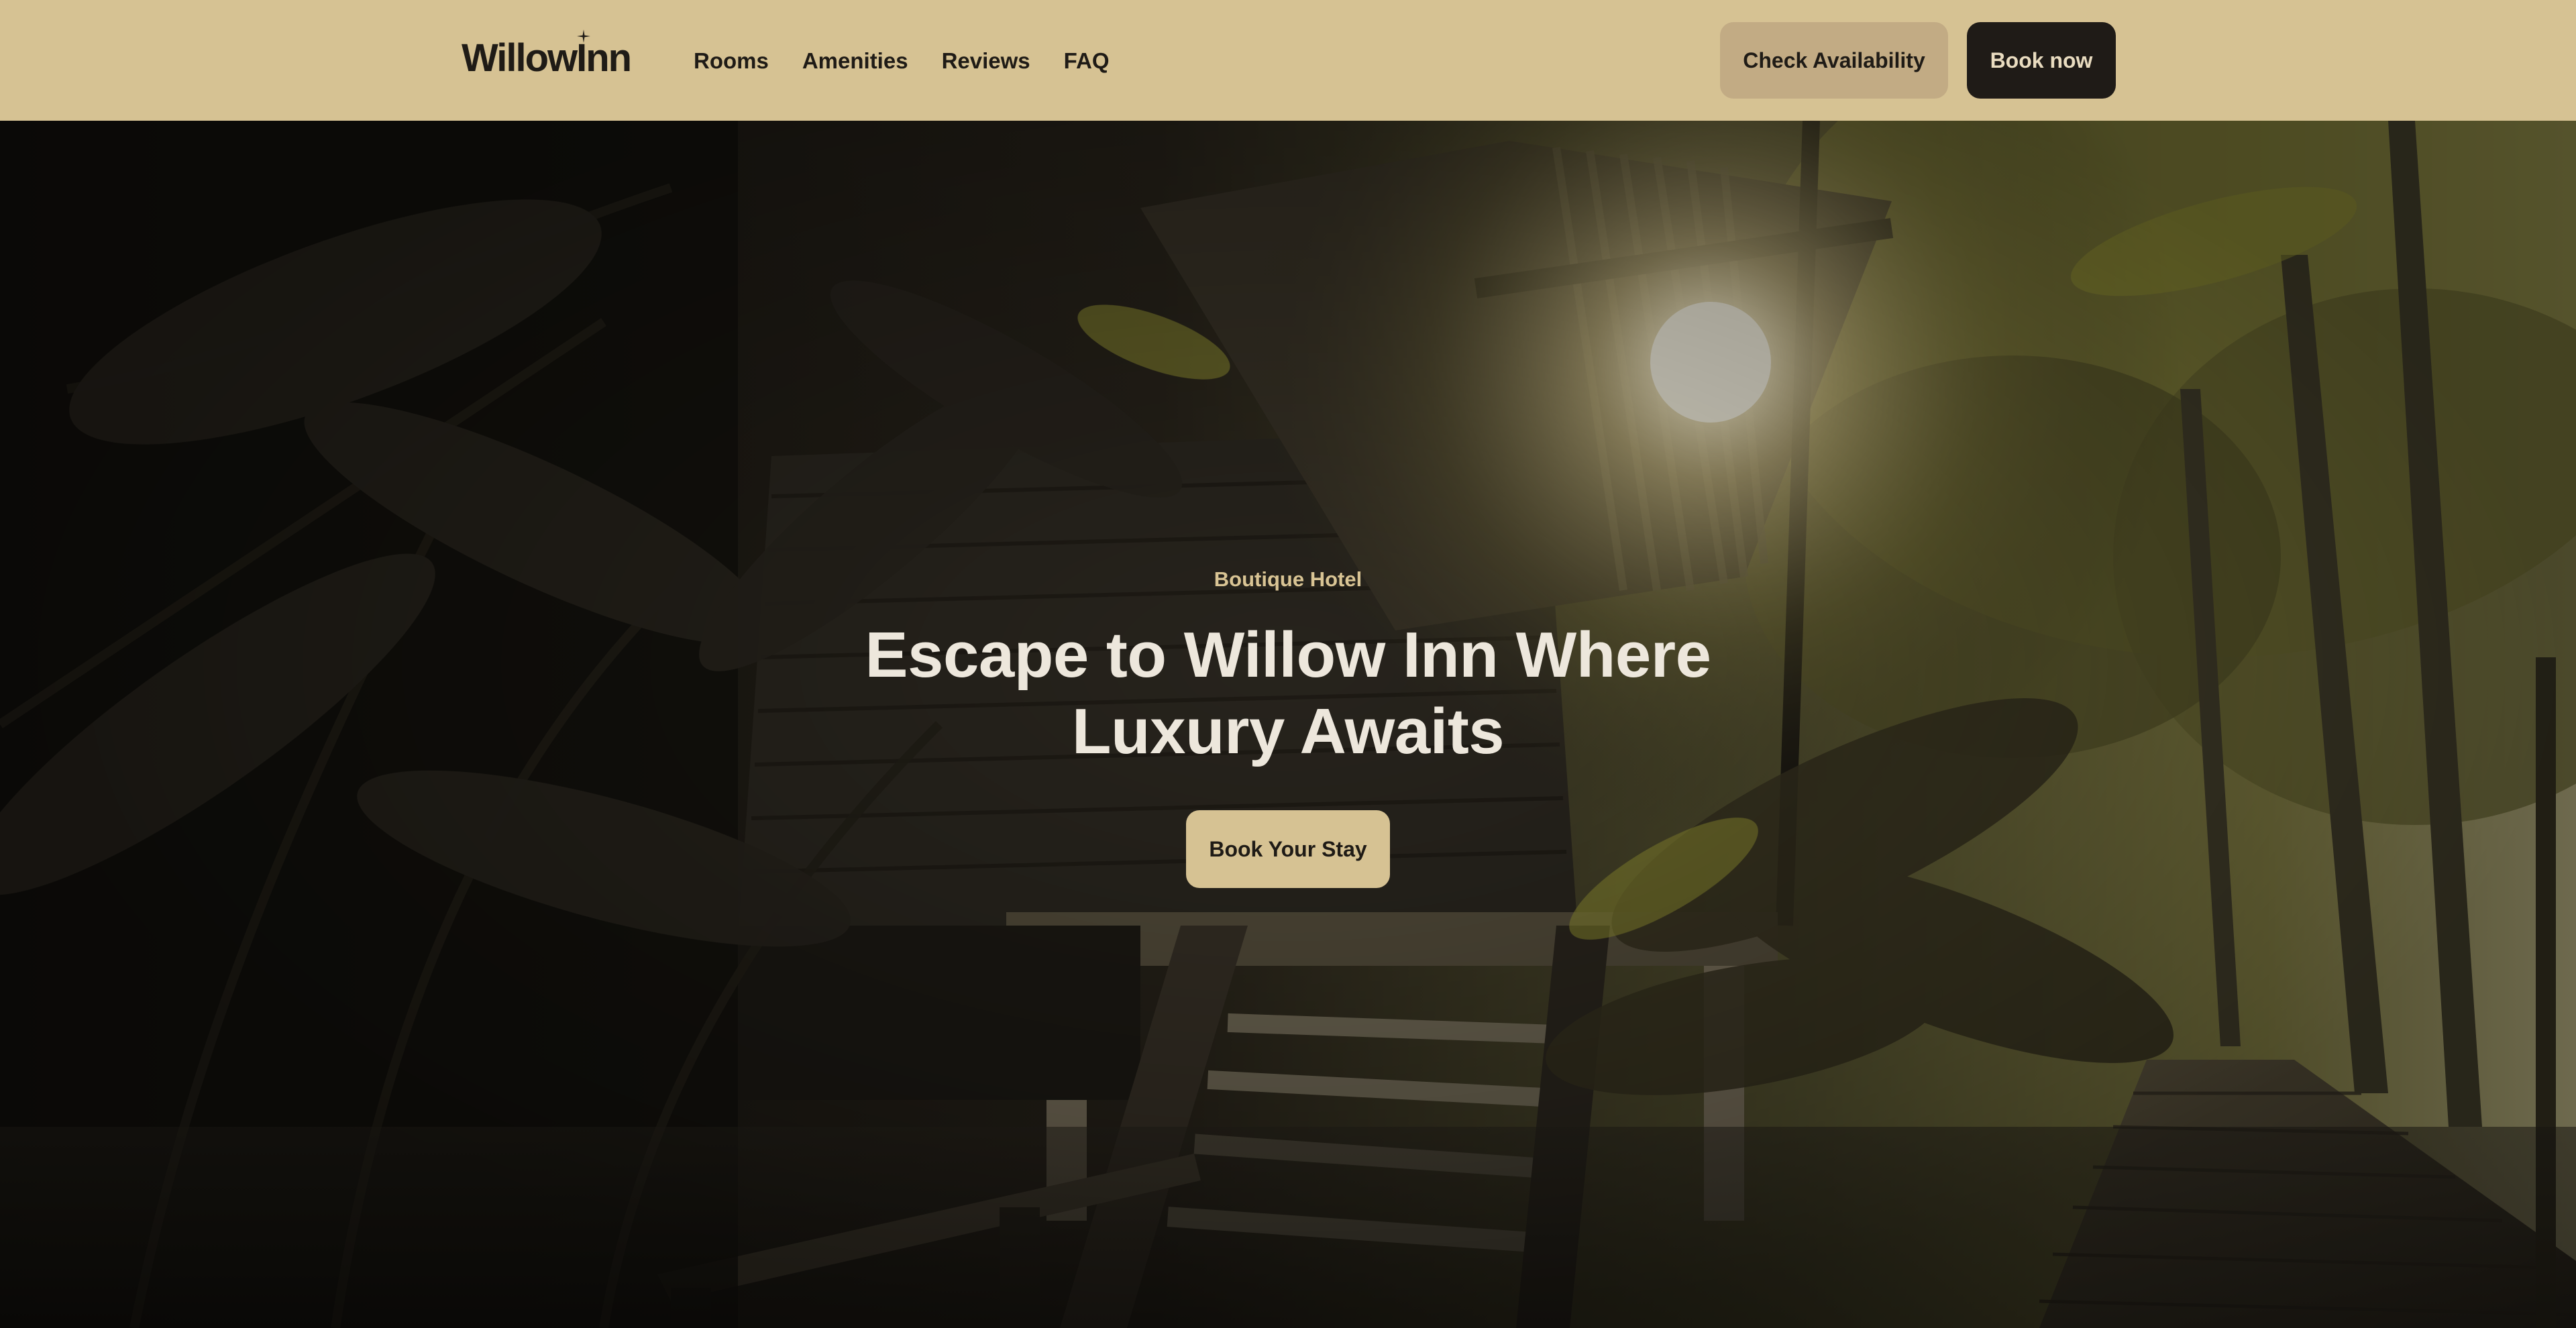 The image size is (2576, 1328). I want to click on logo-text: WillowInn, so click(547, 58).